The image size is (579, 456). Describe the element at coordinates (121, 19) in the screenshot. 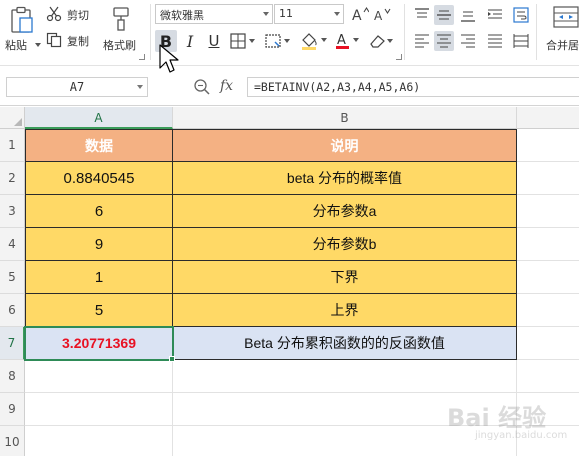

I see `format-painter-icon` at that location.